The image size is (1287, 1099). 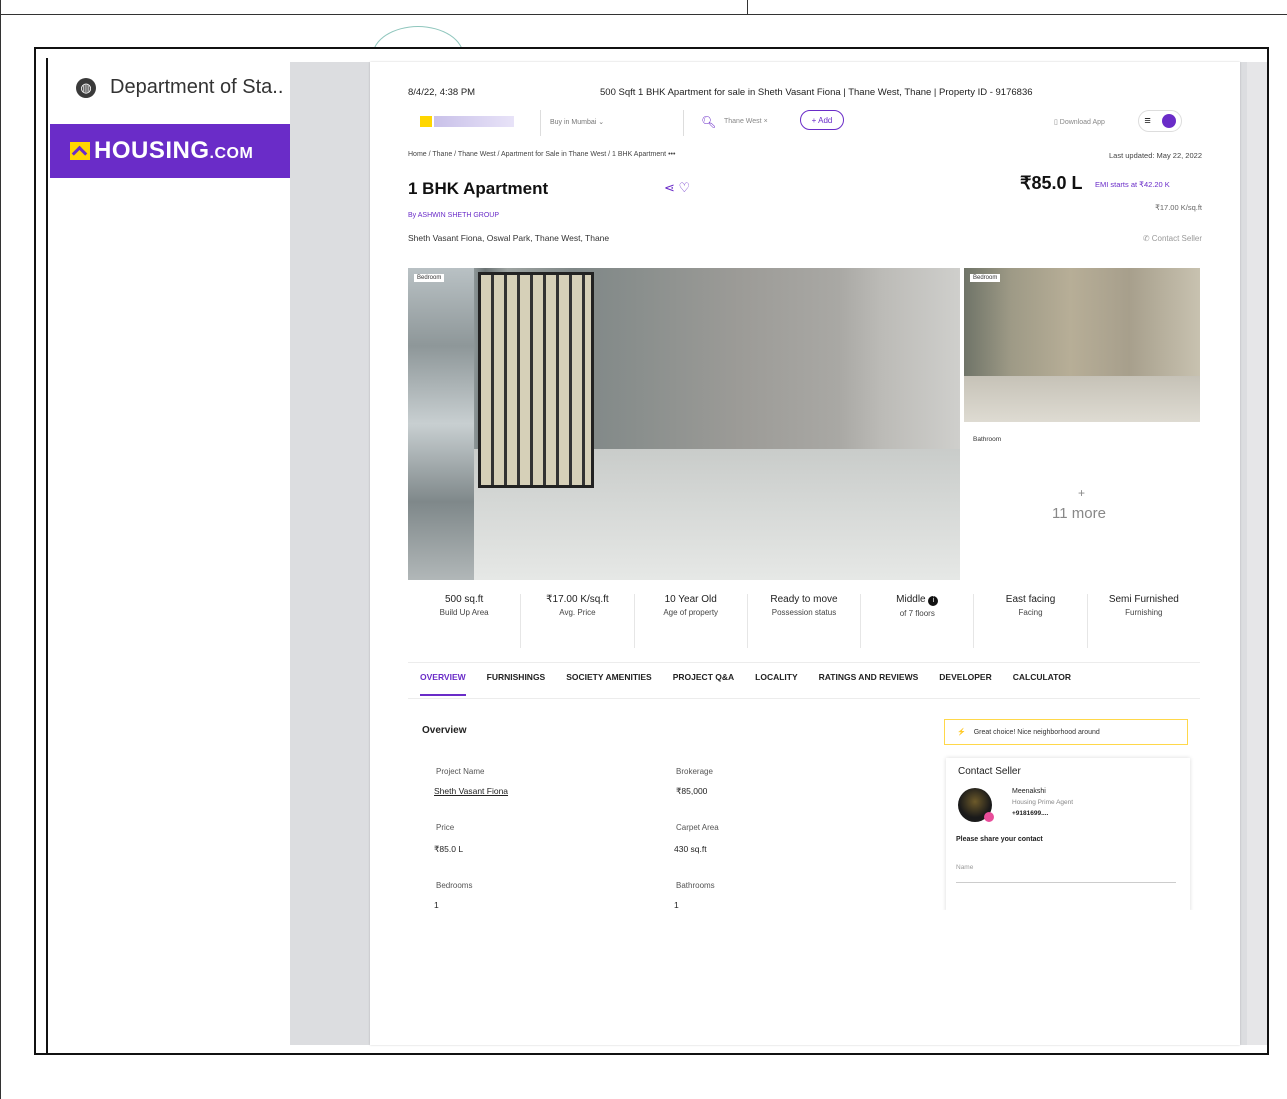 What do you see at coordinates (1029, 791) in the screenshot?
I see `seller-name: Meenakshi` at bounding box center [1029, 791].